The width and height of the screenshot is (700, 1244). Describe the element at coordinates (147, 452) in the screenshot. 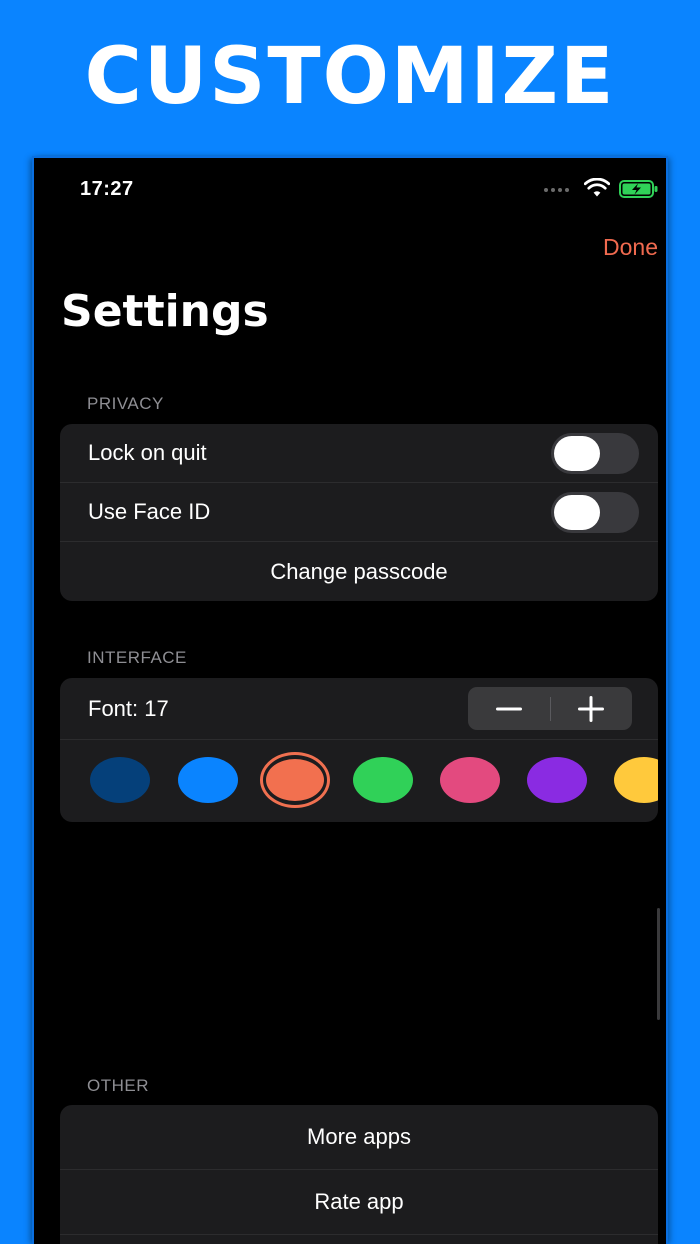

I see `lock-on-quit-label: Lock on quit` at that location.